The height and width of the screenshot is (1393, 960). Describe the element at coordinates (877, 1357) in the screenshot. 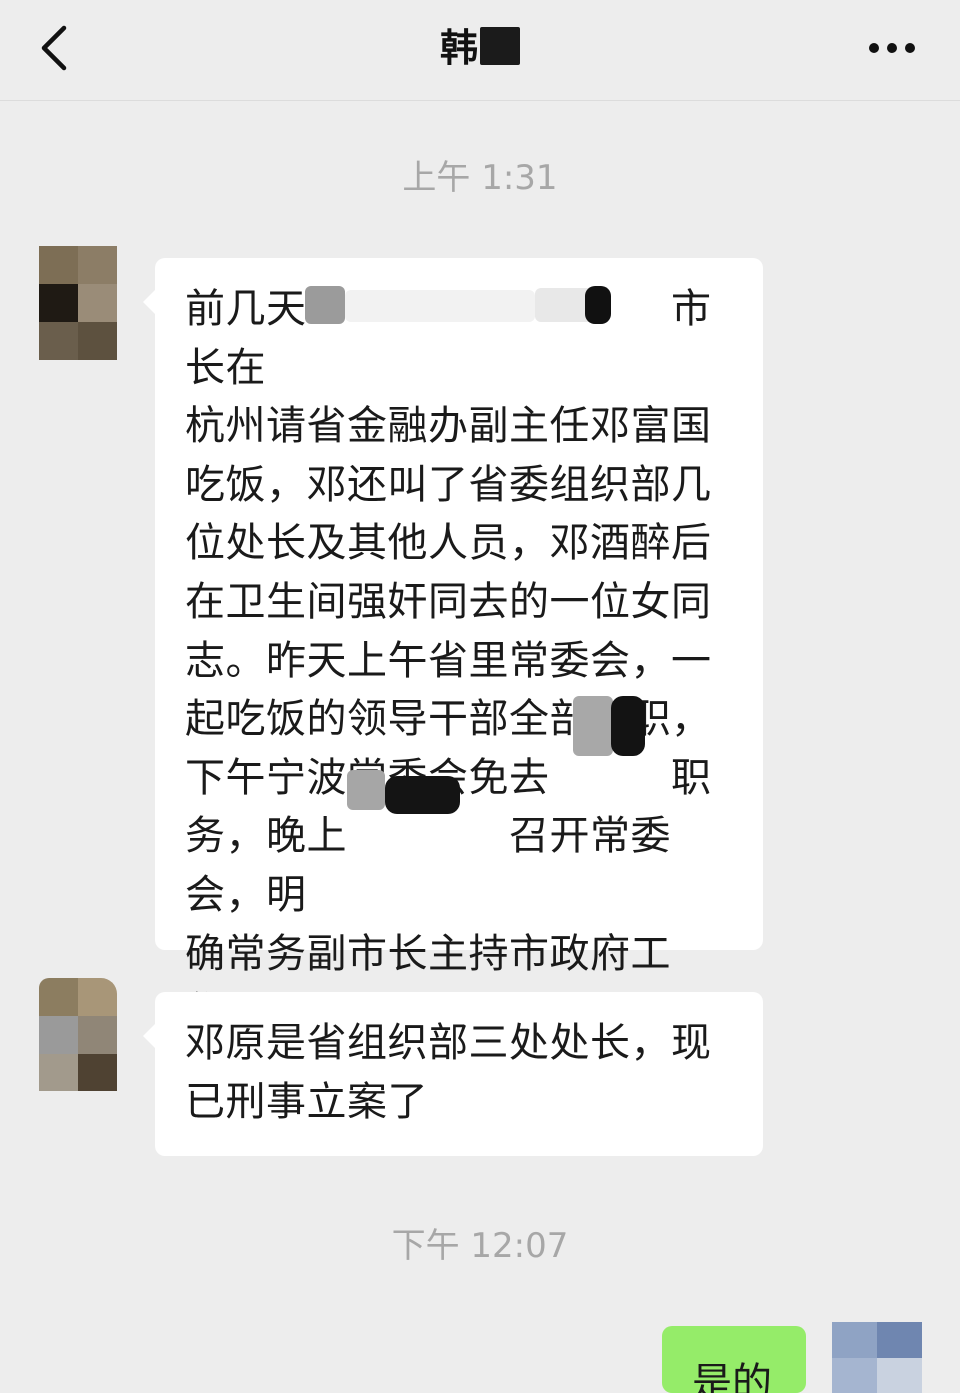

I see `self-avatar` at that location.